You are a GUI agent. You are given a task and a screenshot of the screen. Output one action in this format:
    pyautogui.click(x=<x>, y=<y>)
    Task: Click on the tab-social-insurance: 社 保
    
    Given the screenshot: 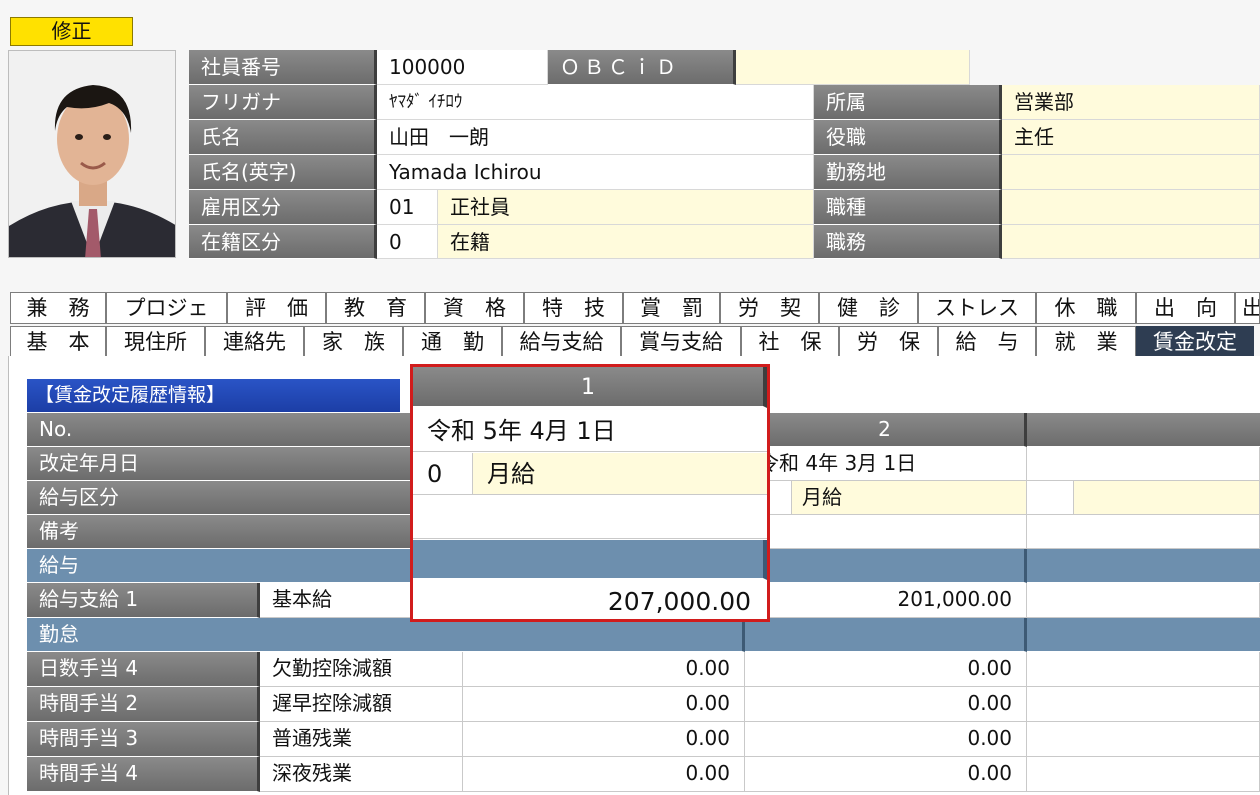 What is the action you would take?
    pyautogui.click(x=790, y=342)
    